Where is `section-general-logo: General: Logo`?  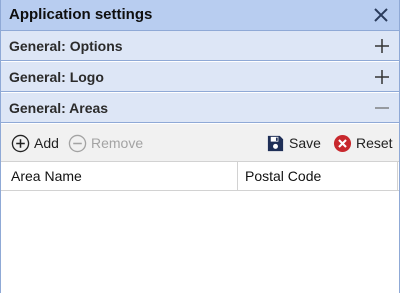
section-general-logo: General: Logo is located at coordinates (200, 77).